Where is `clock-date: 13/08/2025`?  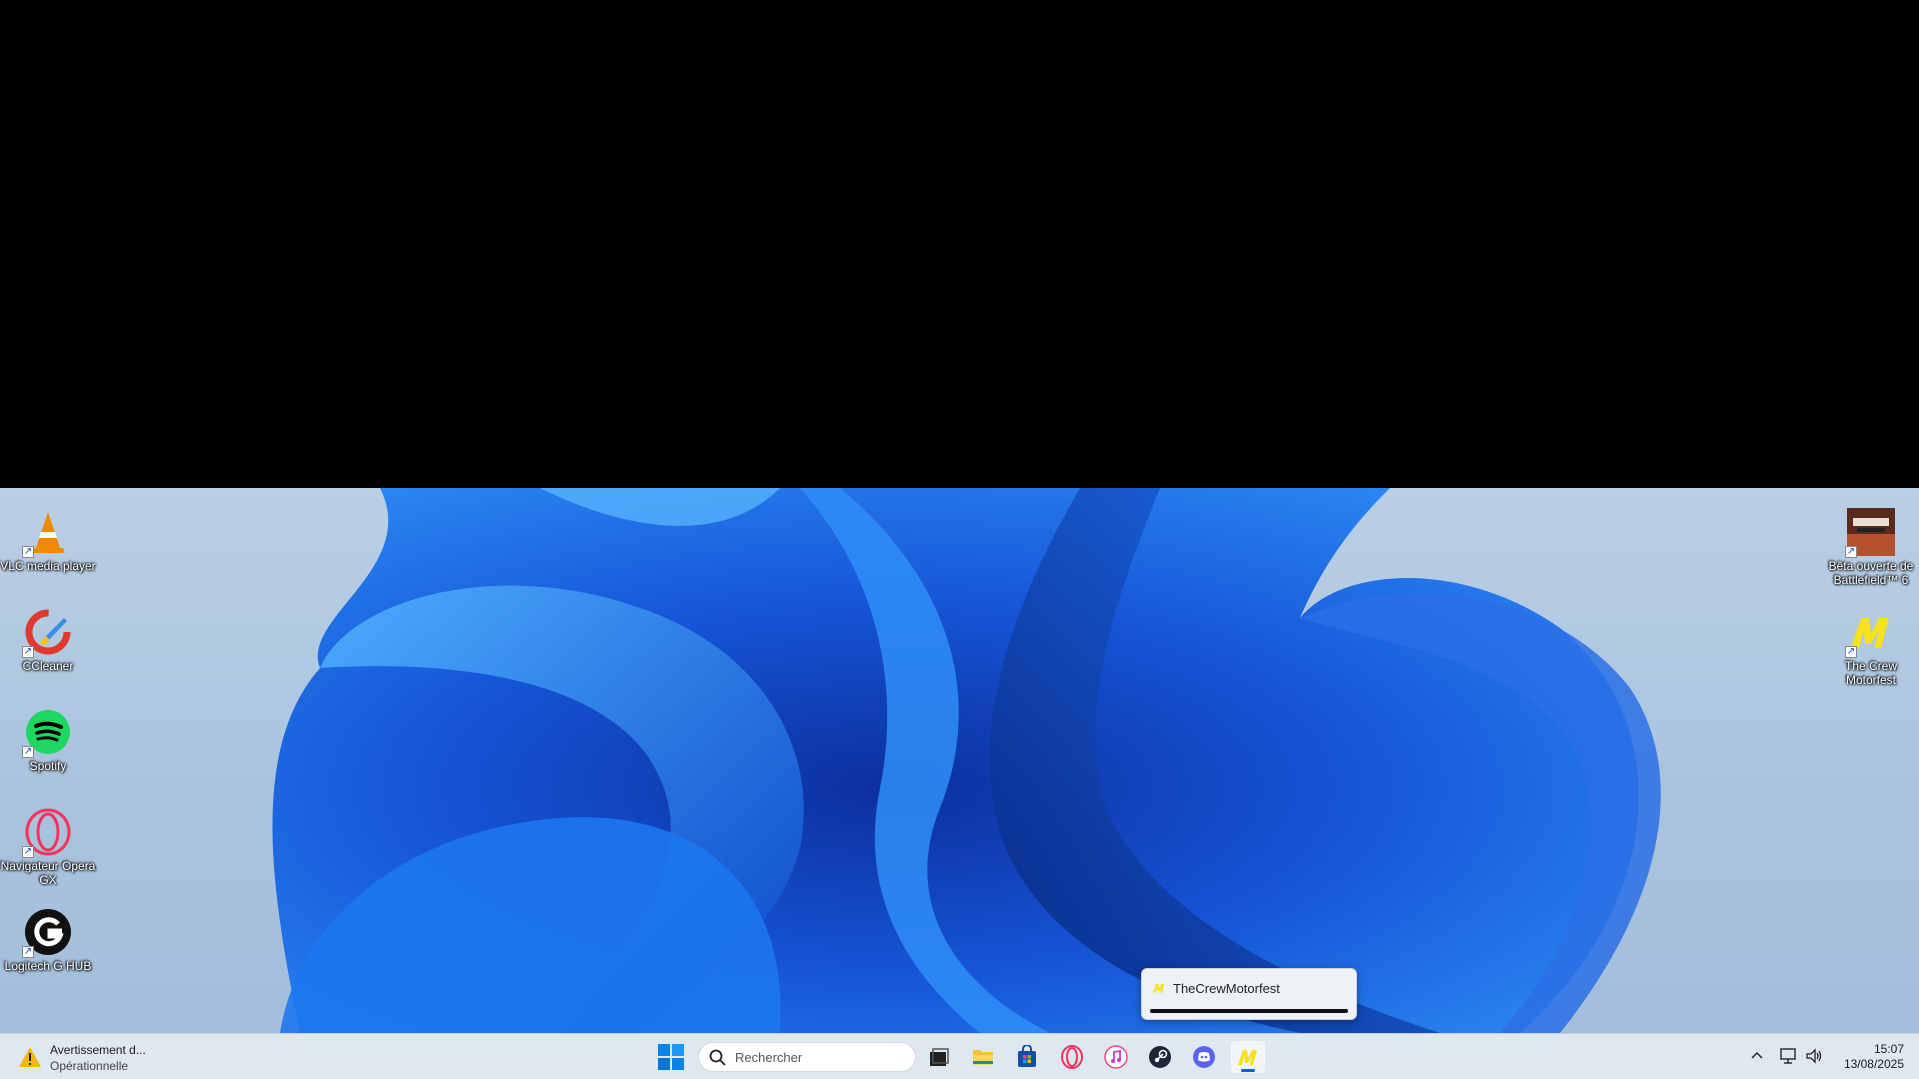 clock-date: 13/08/2025 is located at coordinates (1873, 1064).